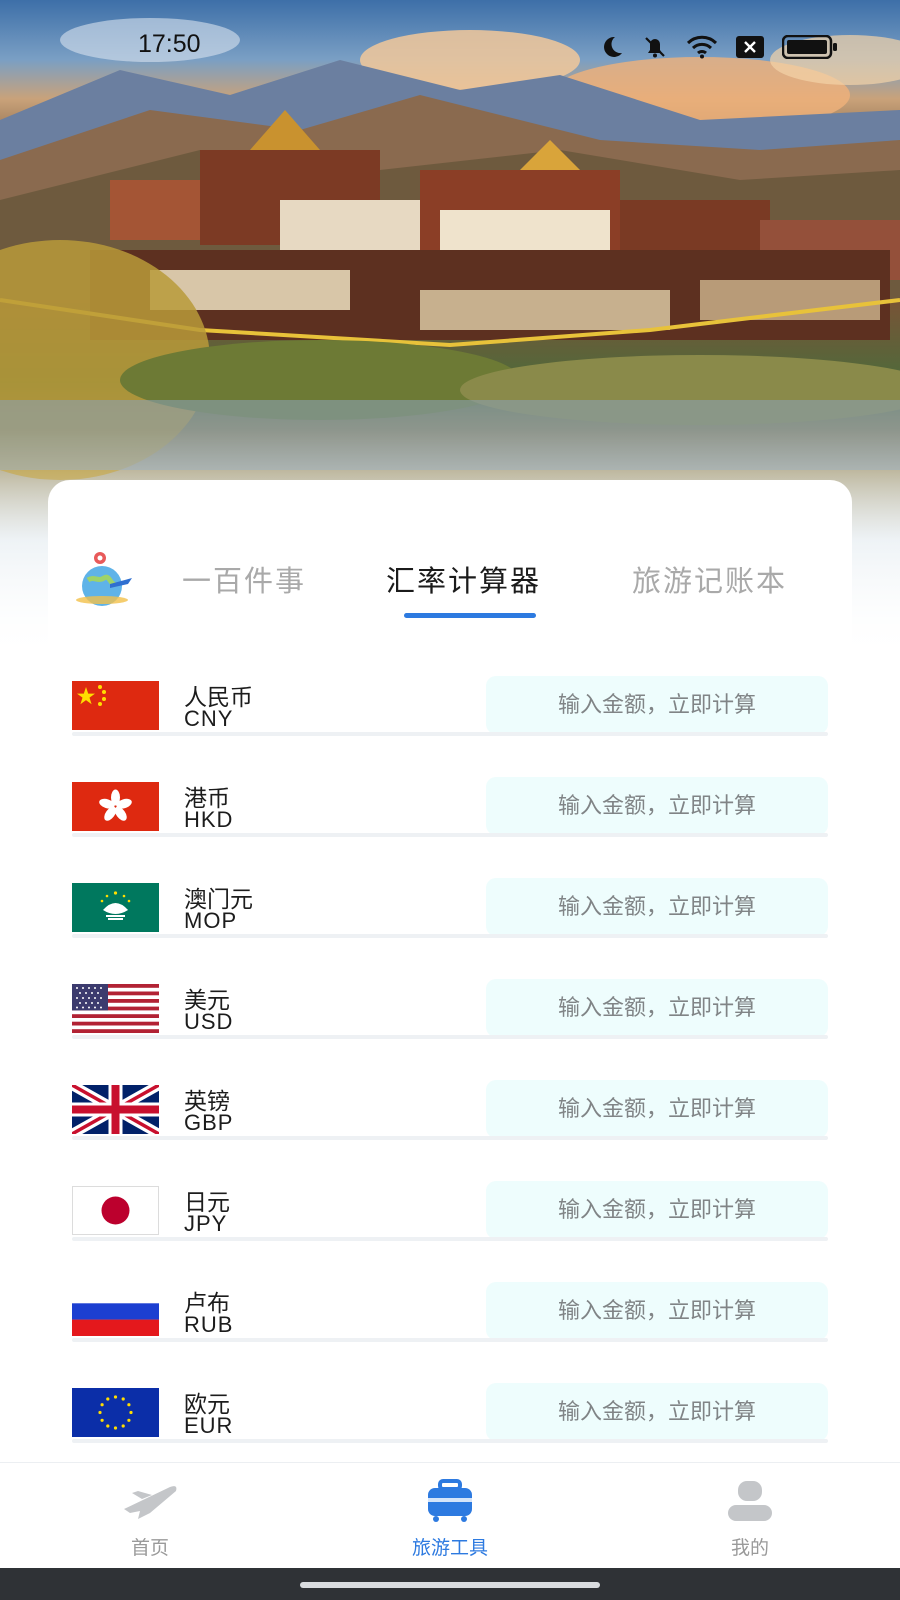 This screenshot has height=1600, width=900. Describe the element at coordinates (209, 1425) in the screenshot. I see `currency-code: EUR` at that location.